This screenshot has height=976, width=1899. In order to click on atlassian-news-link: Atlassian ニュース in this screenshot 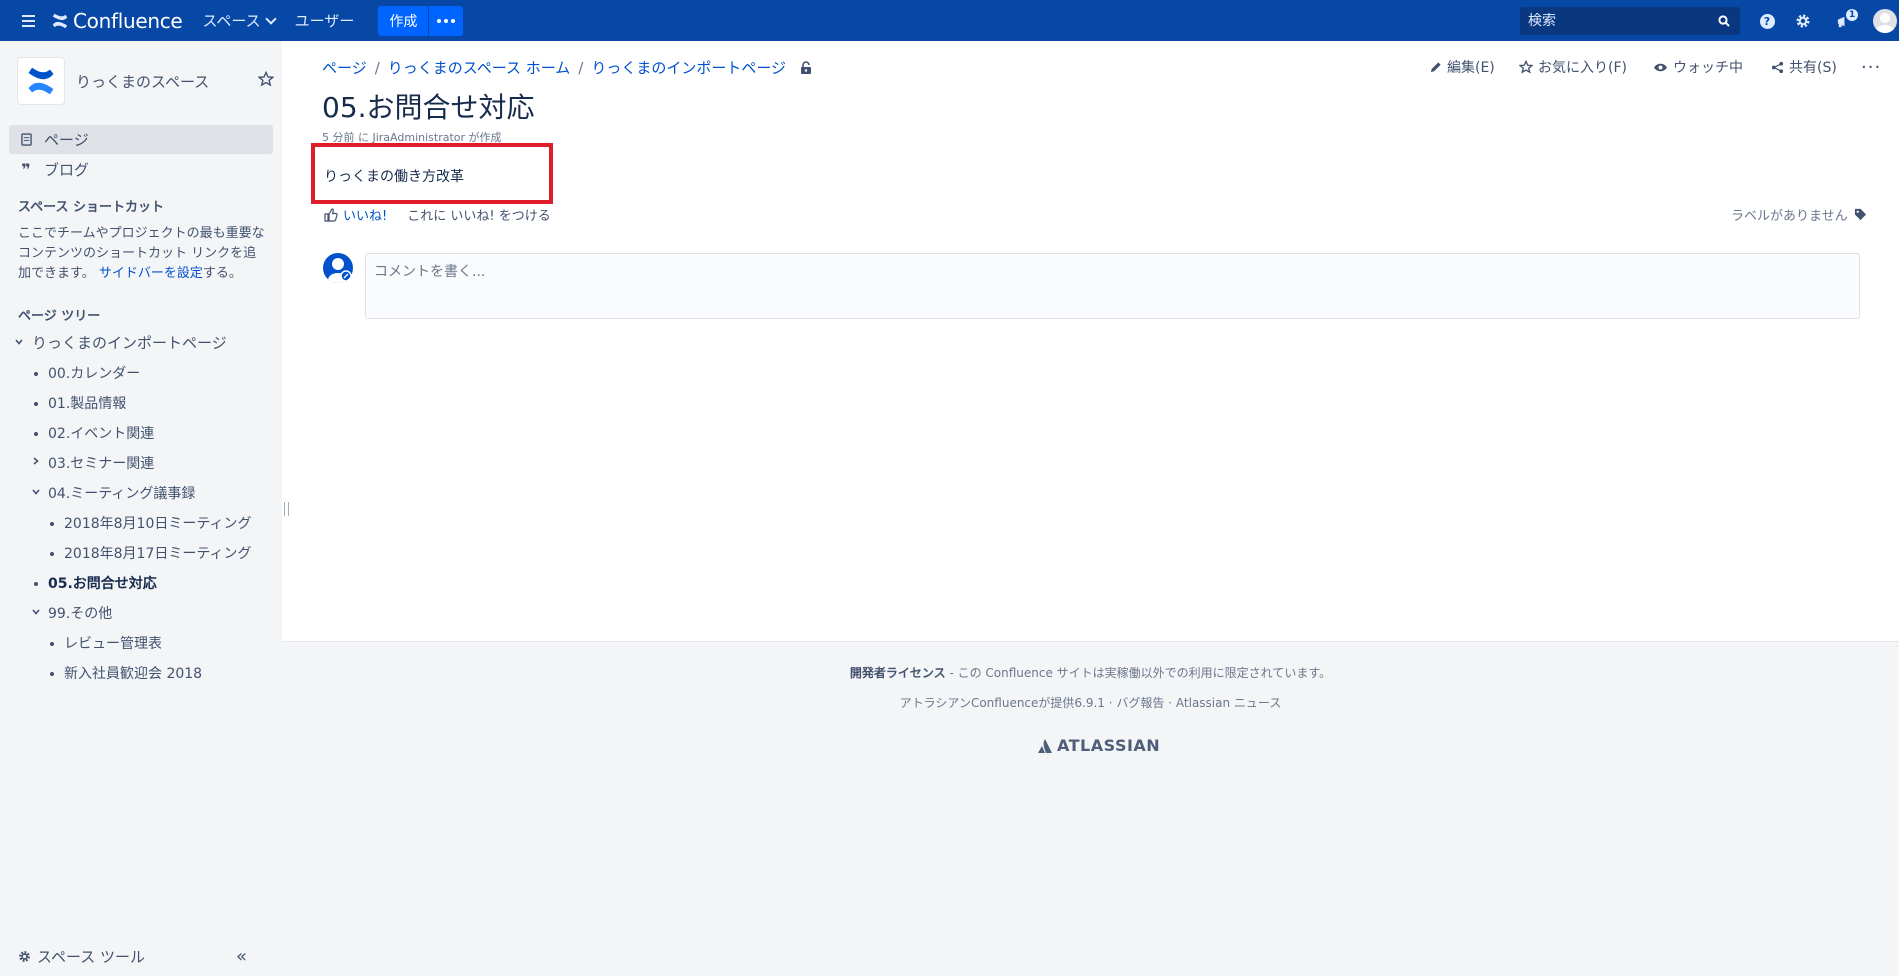, I will do `click(1228, 703)`.